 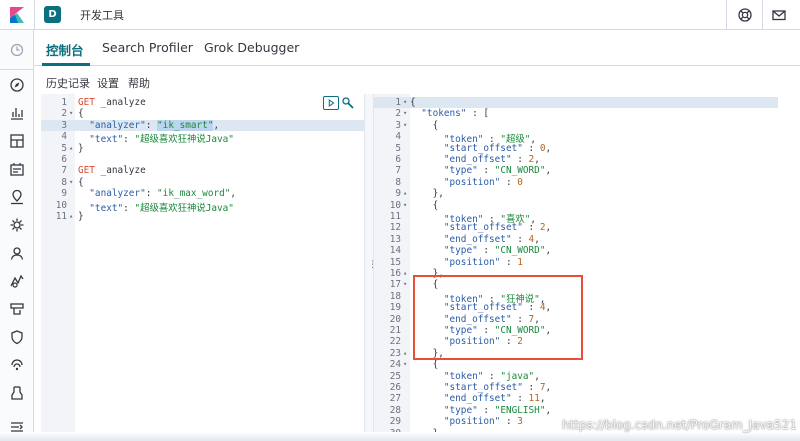 I want to click on dashboard-icon, so click(x=17, y=141).